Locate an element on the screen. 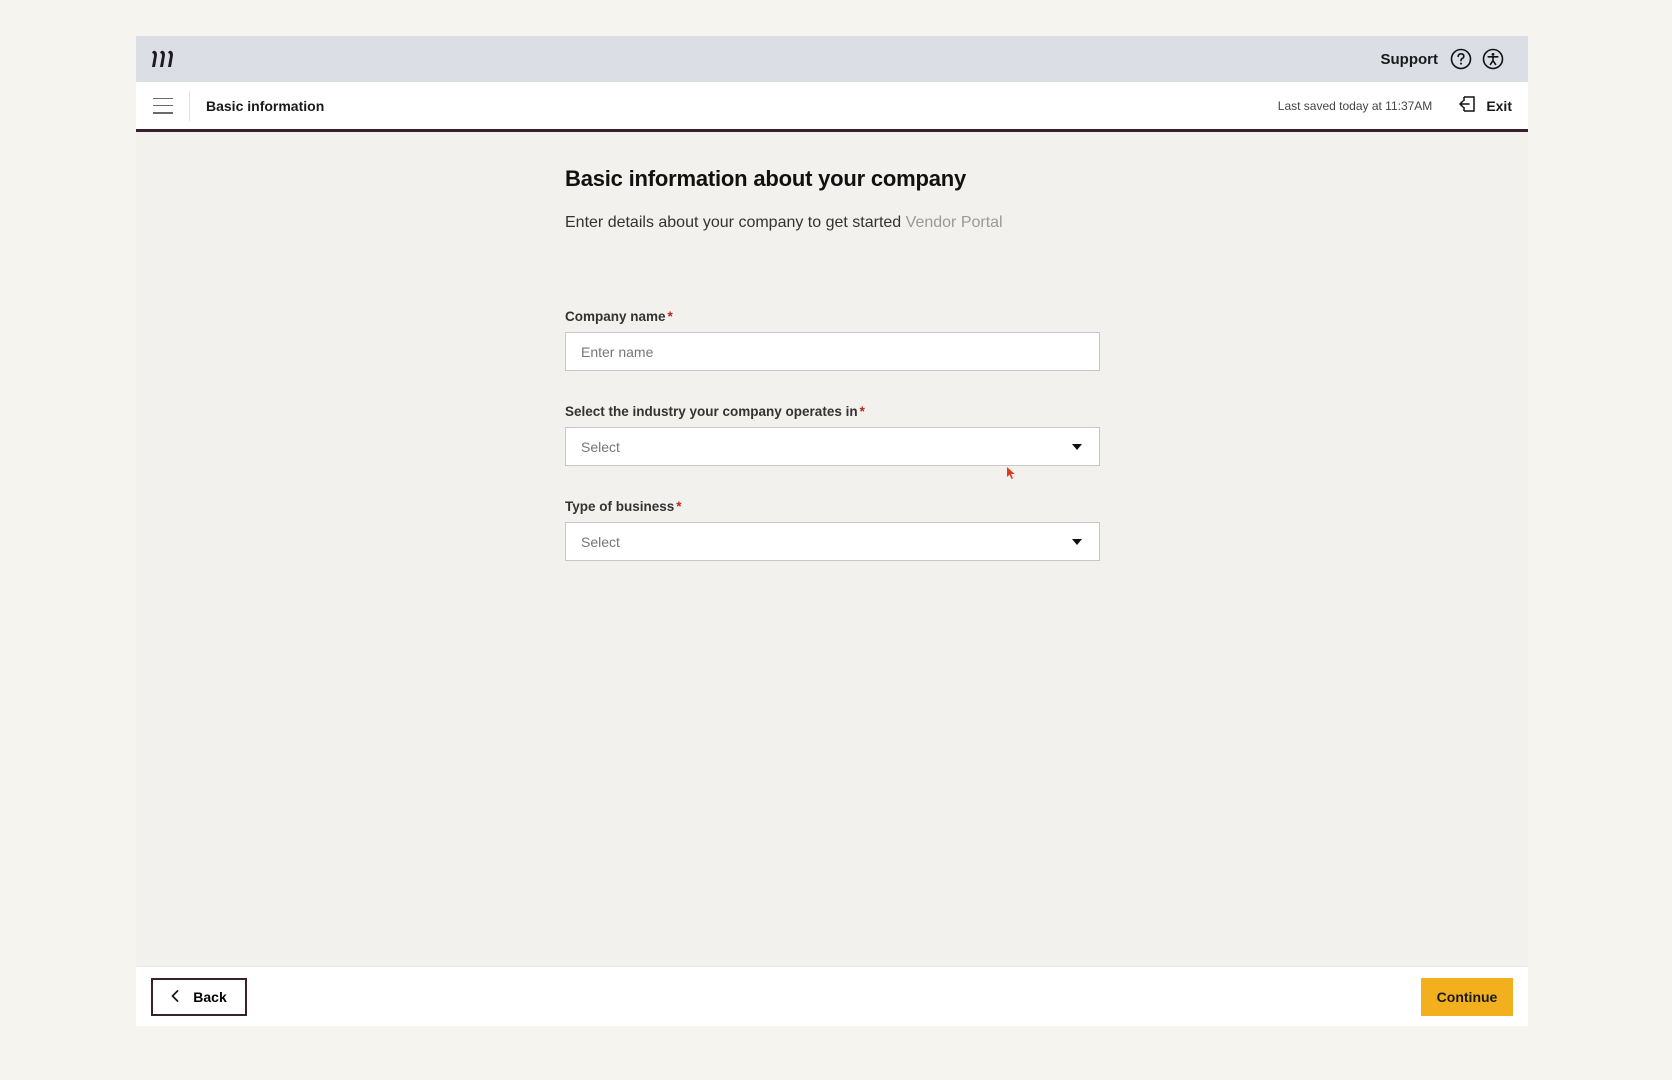  page-title: Basic information about your company is located at coordinates (766, 178).